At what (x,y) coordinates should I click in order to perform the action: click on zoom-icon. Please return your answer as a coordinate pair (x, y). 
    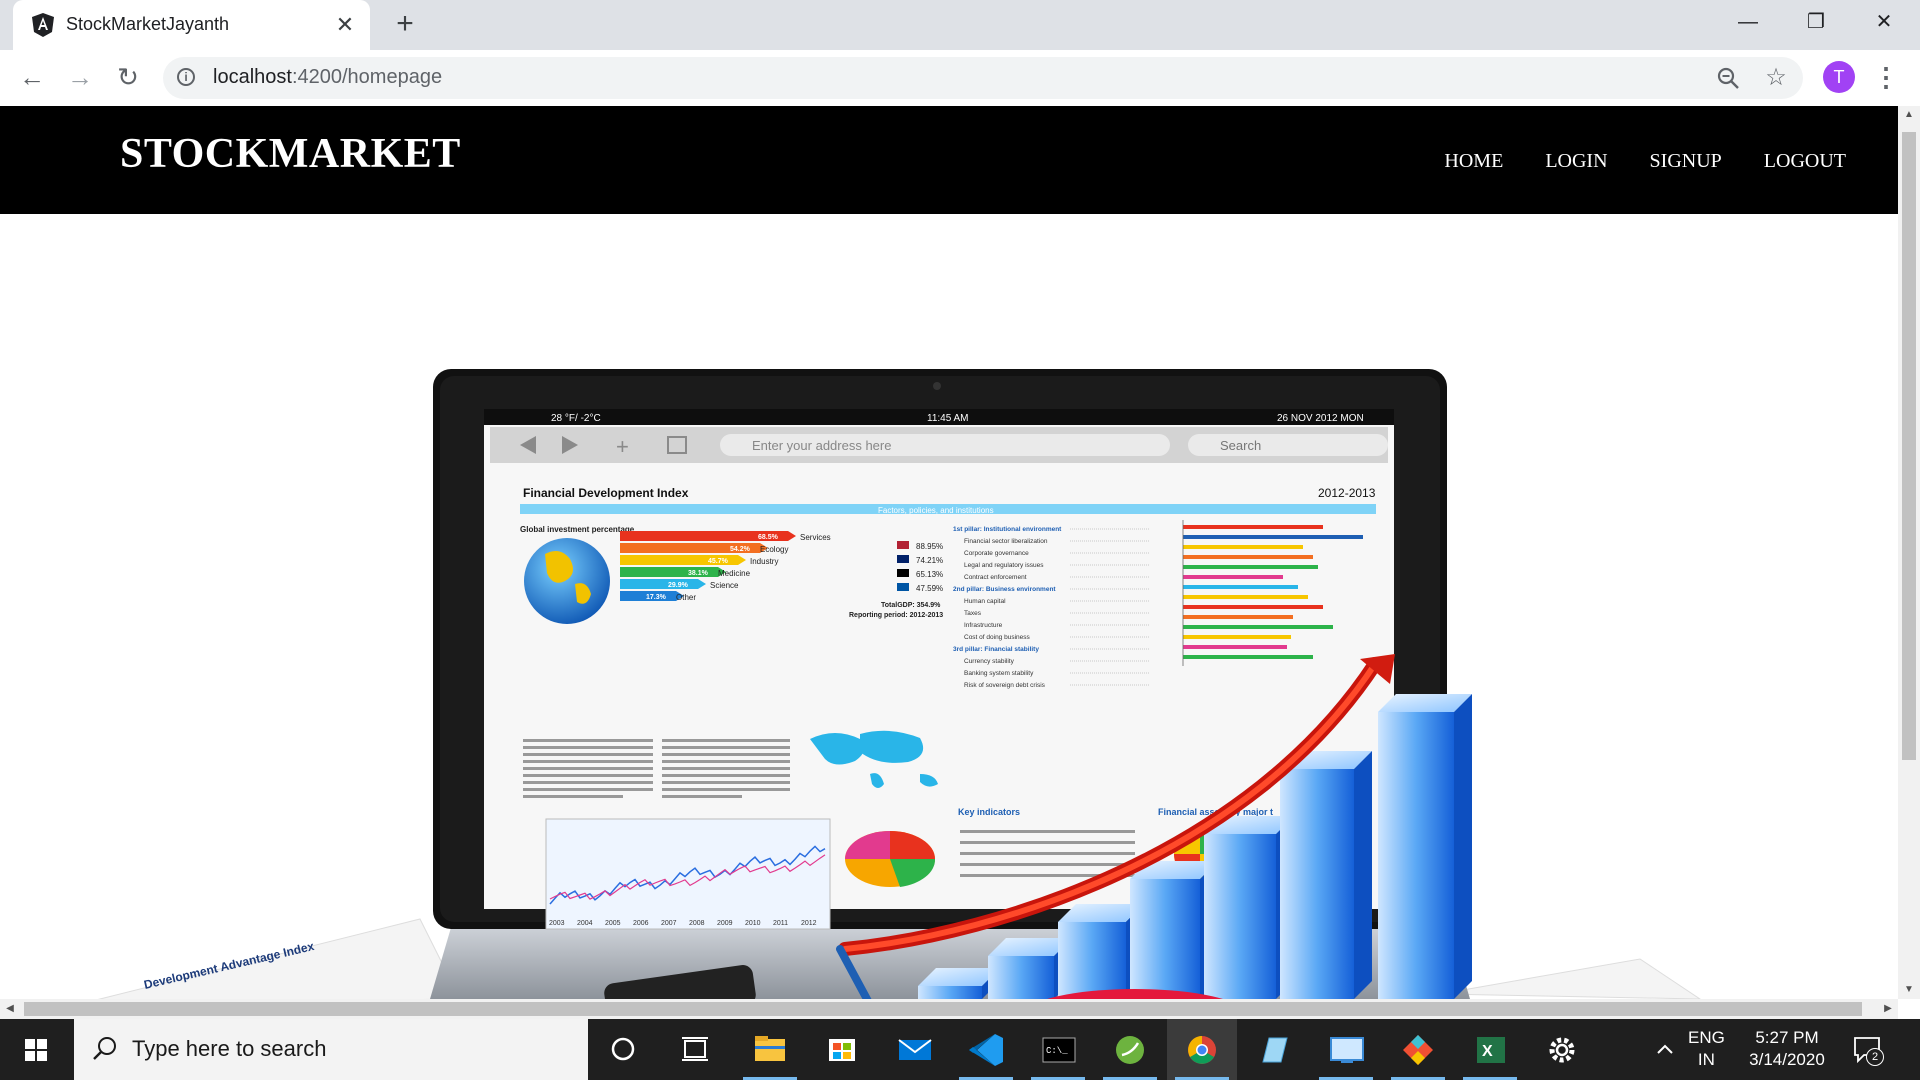
    Looking at the image, I should click on (1728, 78).